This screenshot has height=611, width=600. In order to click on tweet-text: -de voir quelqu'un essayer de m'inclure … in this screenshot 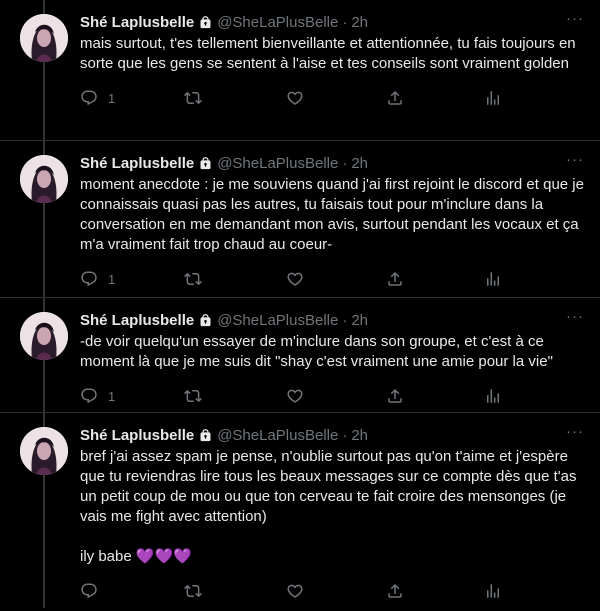, I will do `click(316, 351)`.